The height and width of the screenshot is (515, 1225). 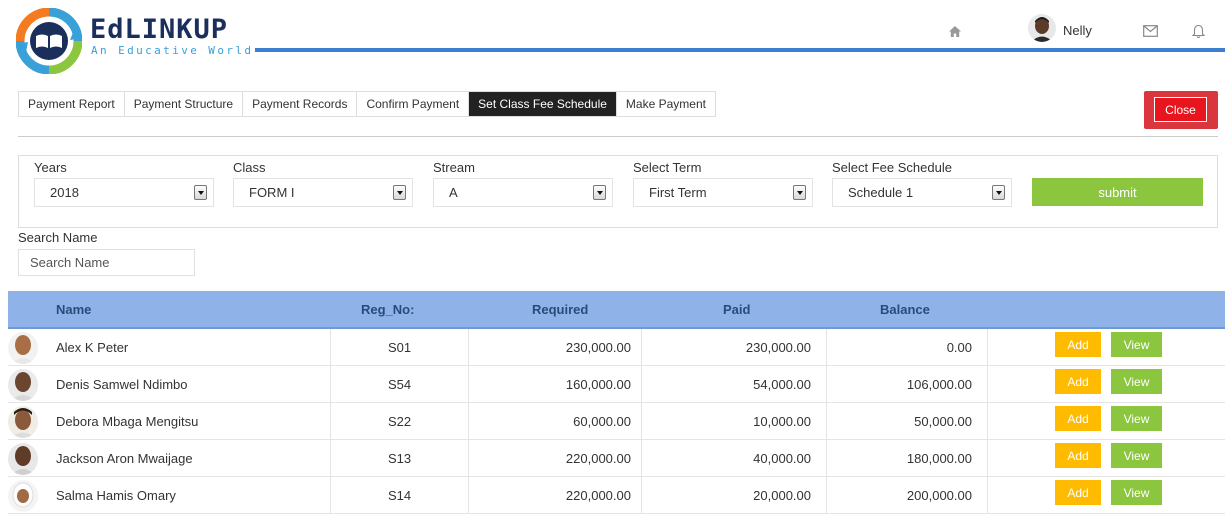 I want to click on class-select: FORM I, so click(x=323, y=192).